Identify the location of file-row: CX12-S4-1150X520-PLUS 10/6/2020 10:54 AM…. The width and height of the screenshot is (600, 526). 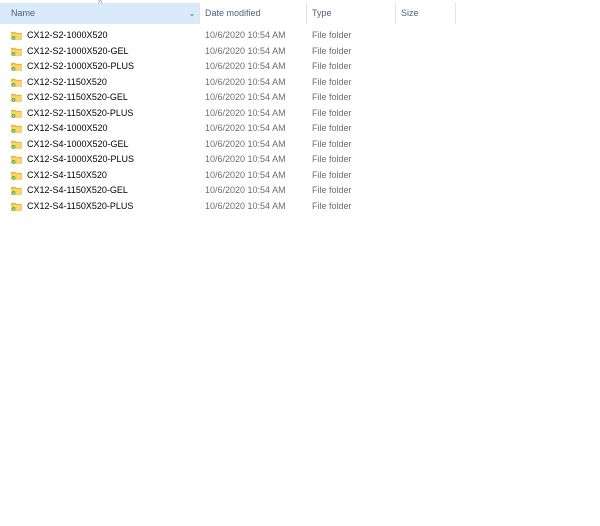
(300, 207).